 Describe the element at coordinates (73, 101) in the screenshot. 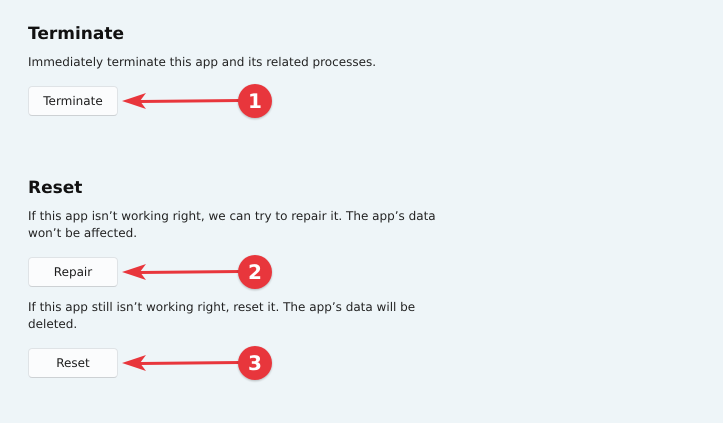

I see `action-button: Terminate` at that location.